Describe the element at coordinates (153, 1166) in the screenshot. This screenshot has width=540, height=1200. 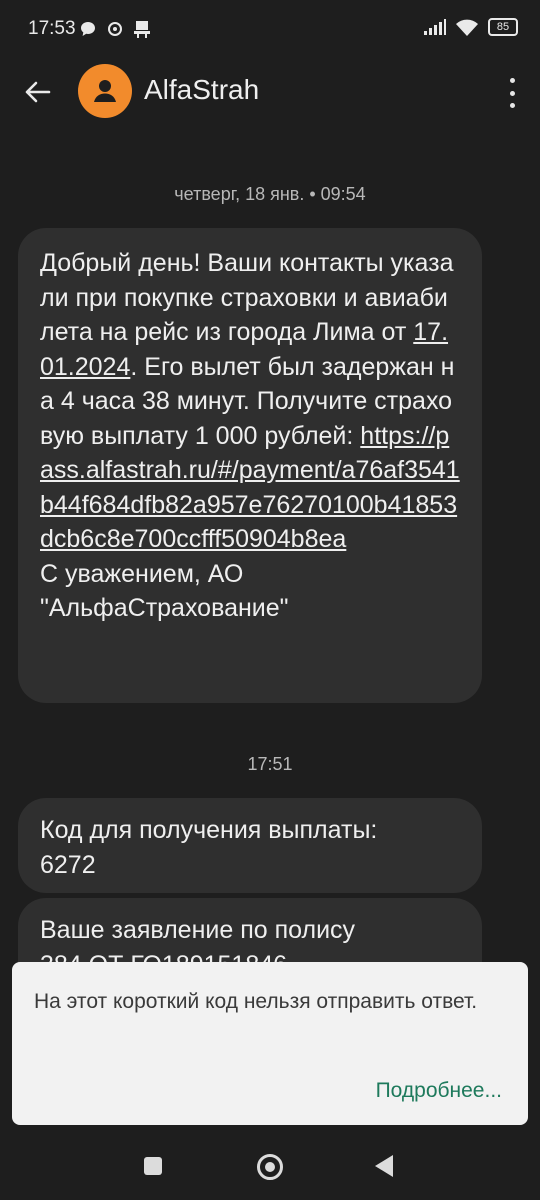
I see `recents-icon` at that location.